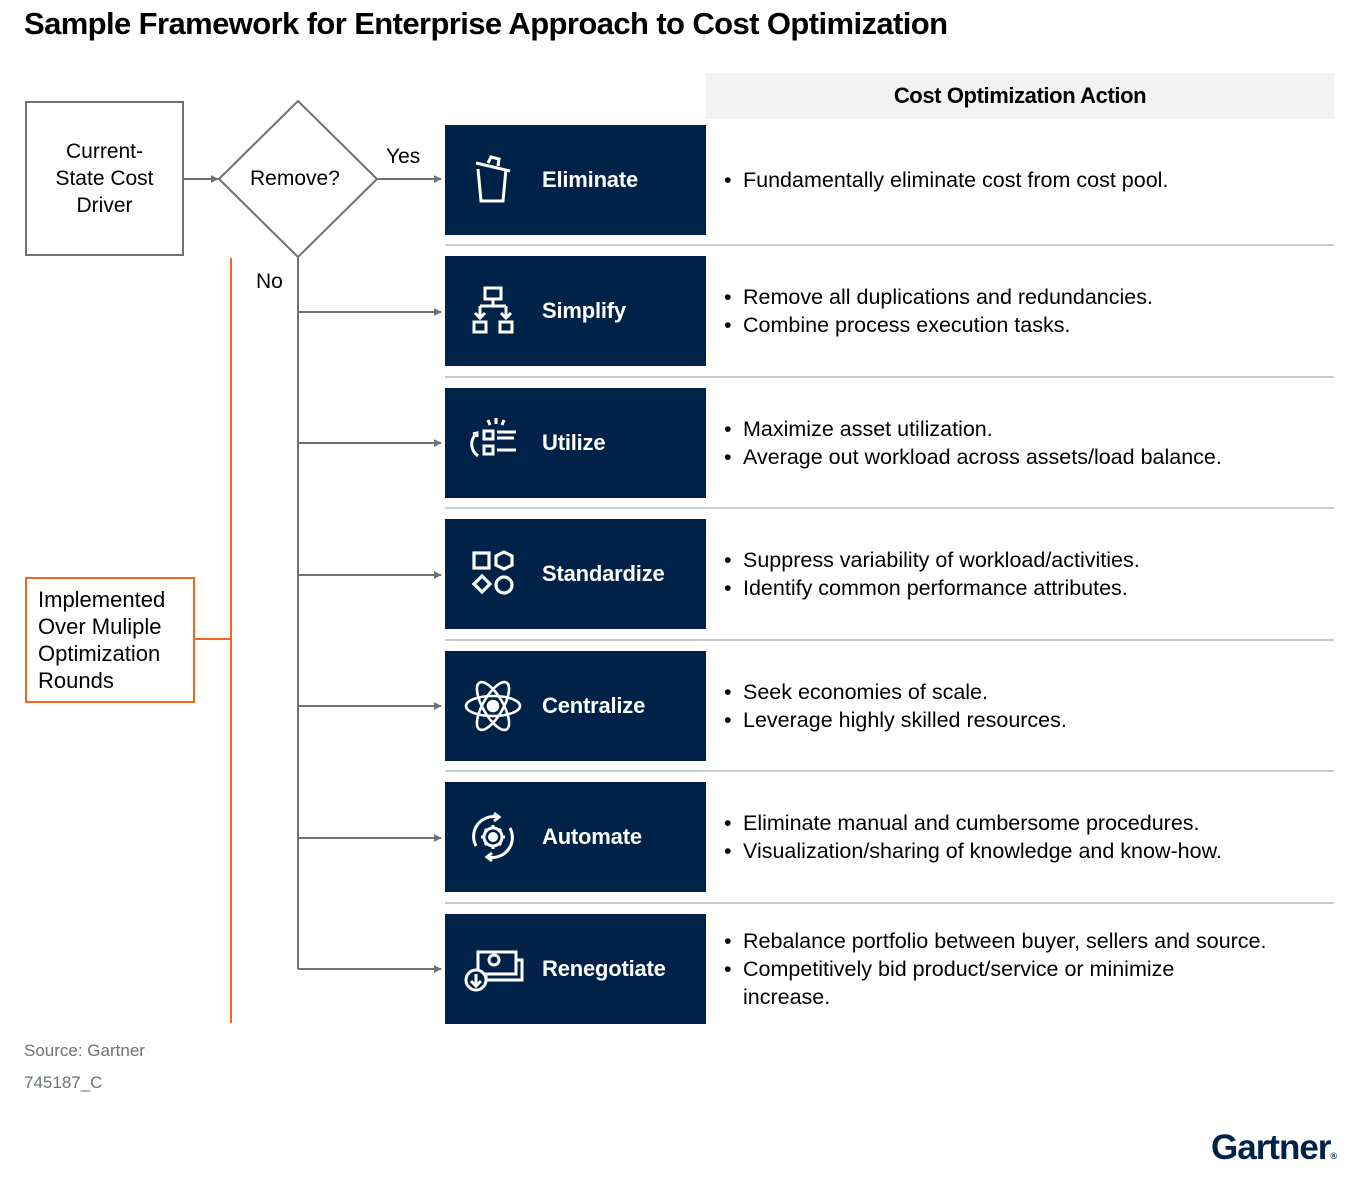 The image size is (1358, 1182). What do you see at coordinates (493, 706) in the screenshot?
I see `atom-icon` at bounding box center [493, 706].